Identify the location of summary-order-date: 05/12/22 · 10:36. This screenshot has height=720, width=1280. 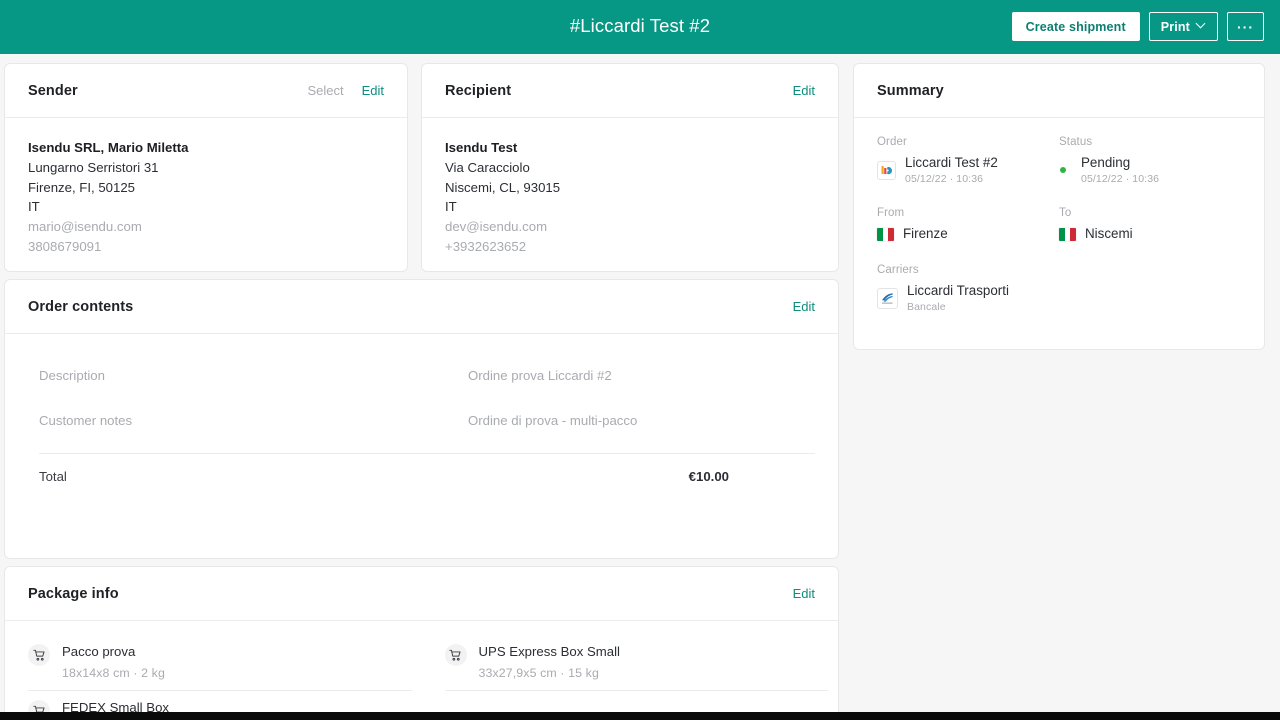
(944, 179).